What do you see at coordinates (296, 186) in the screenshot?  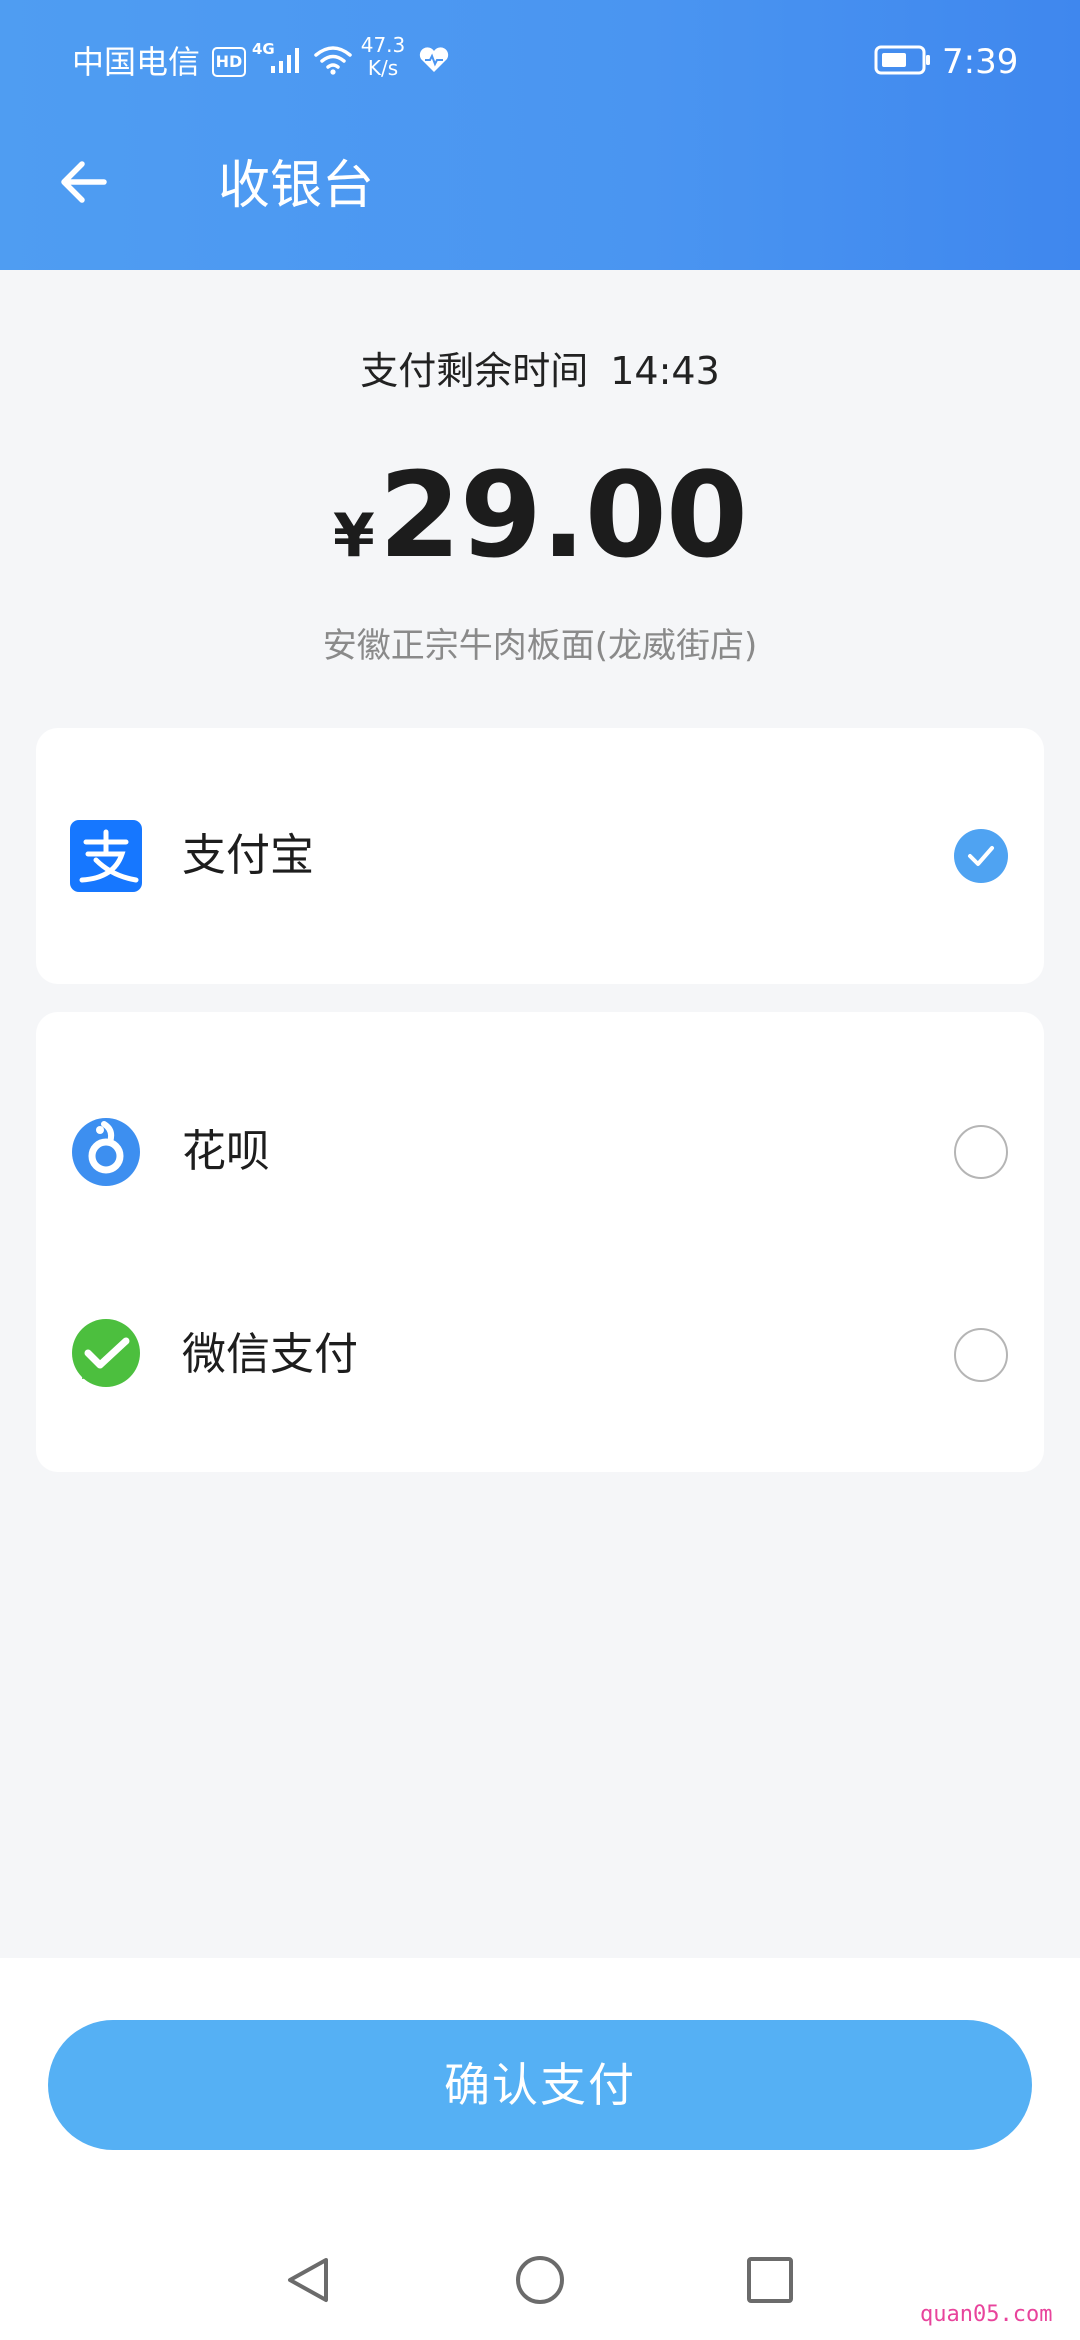 I see `page-title: 收银台` at bounding box center [296, 186].